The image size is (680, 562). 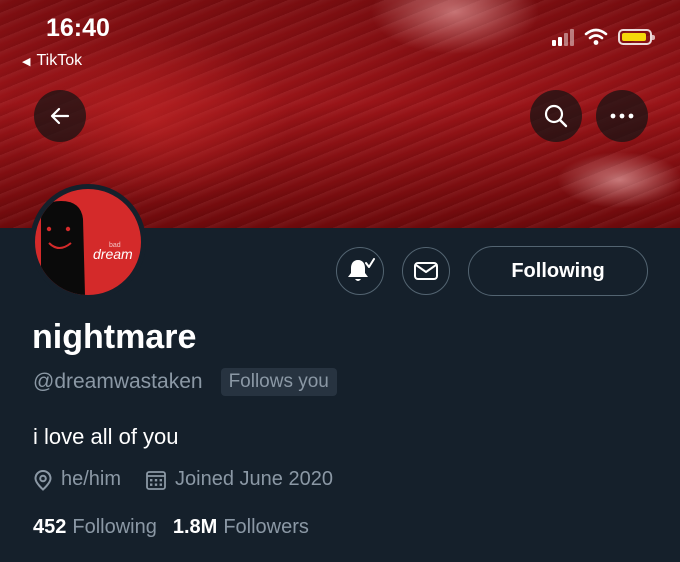 I want to click on location-pin-icon, so click(x=43, y=480).